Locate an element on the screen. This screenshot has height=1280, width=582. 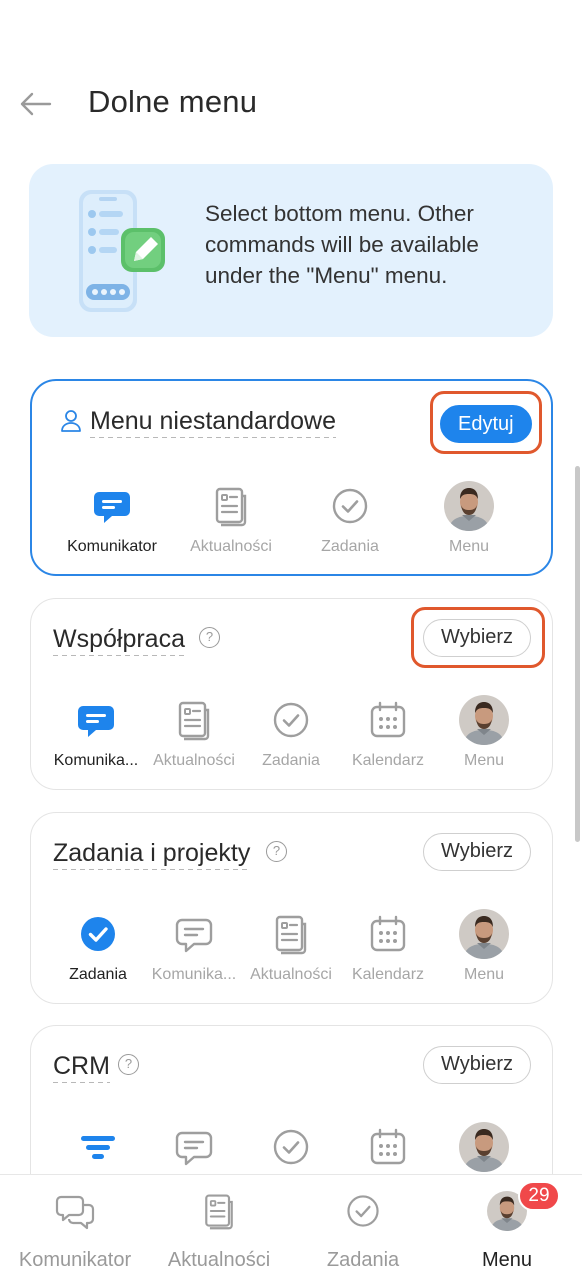
check-circle-filled-icon is located at coordinates (98, 934).